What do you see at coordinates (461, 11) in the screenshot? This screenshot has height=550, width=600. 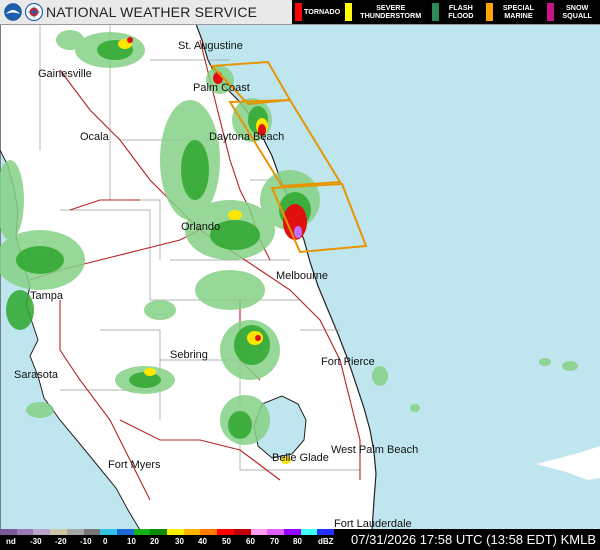 I see `legend-label: FLASH FLOOD` at bounding box center [461, 11].